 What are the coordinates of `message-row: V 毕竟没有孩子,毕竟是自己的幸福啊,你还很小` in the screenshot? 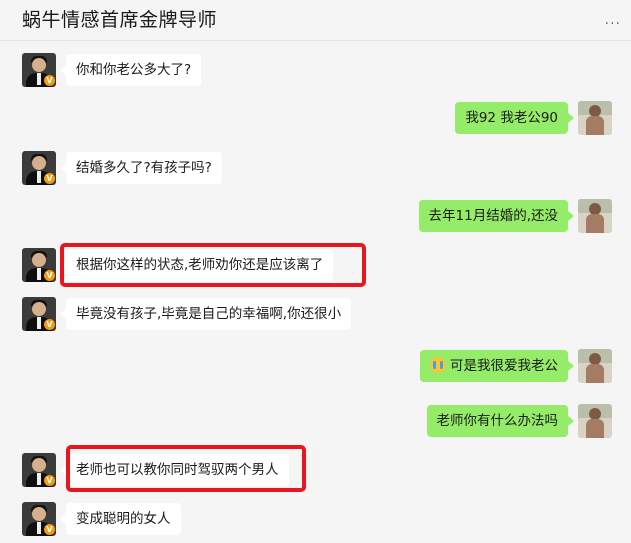 It's located at (315, 317).